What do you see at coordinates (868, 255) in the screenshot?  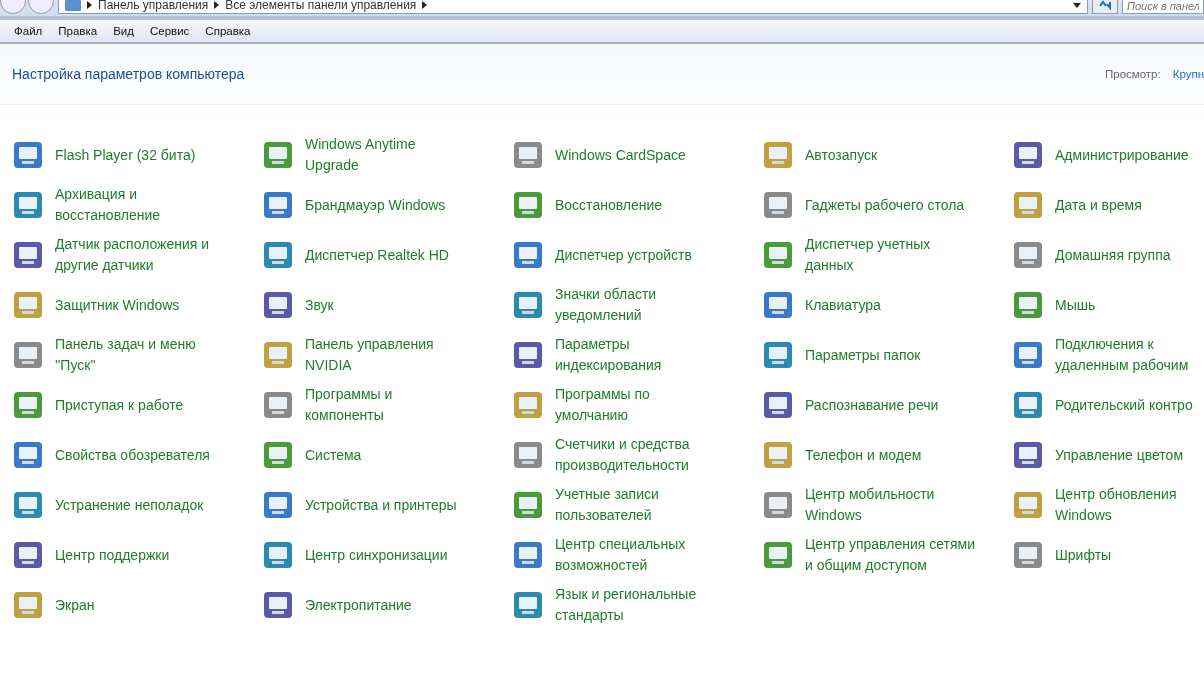 I see `applet-link: Диспетчер учетных данных` at bounding box center [868, 255].